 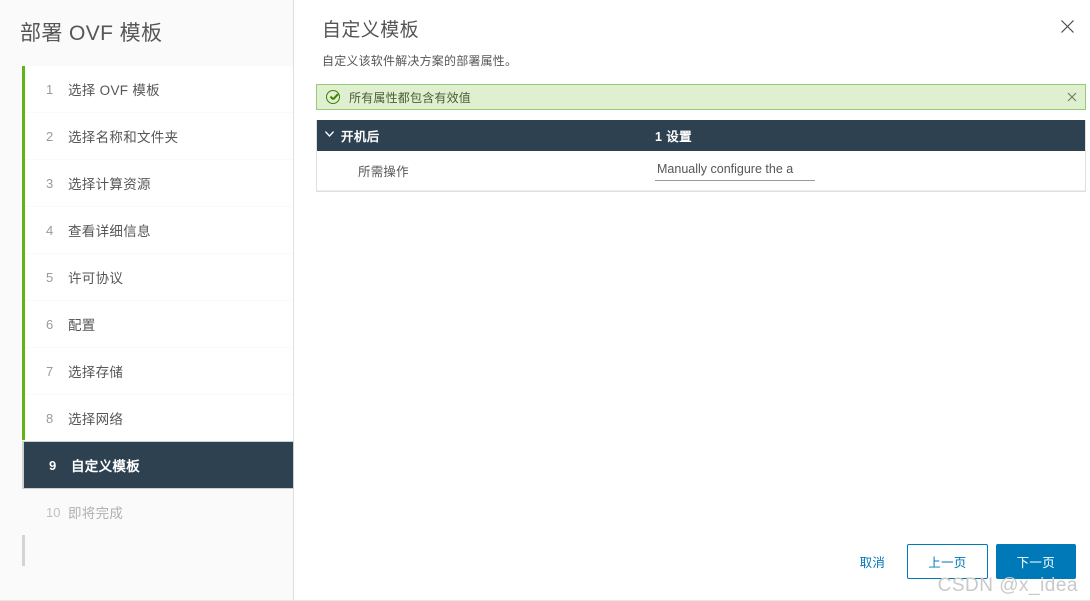 I want to click on step-number: 1, so click(x=50, y=89).